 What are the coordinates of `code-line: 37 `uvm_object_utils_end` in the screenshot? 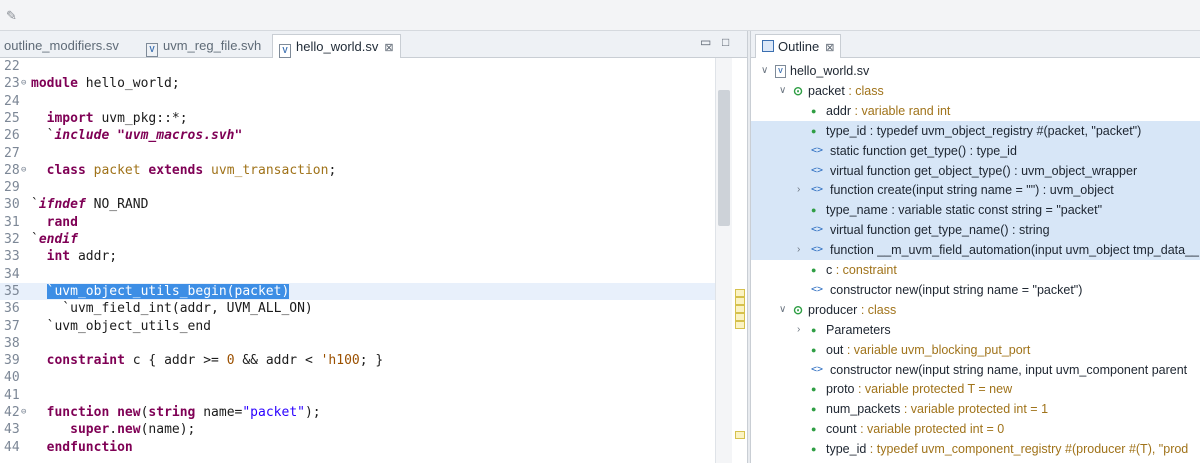 It's located at (357, 326).